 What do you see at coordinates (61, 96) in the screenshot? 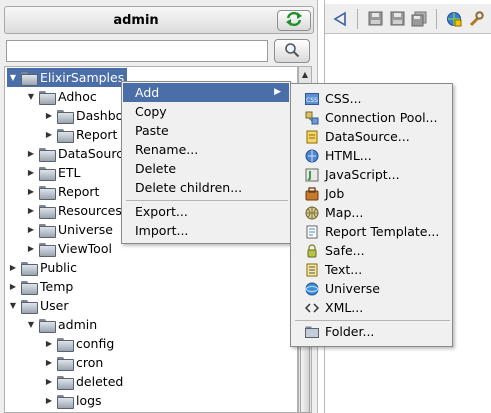
I see `tree-node-adhoc: ▼ Adhoc` at bounding box center [61, 96].